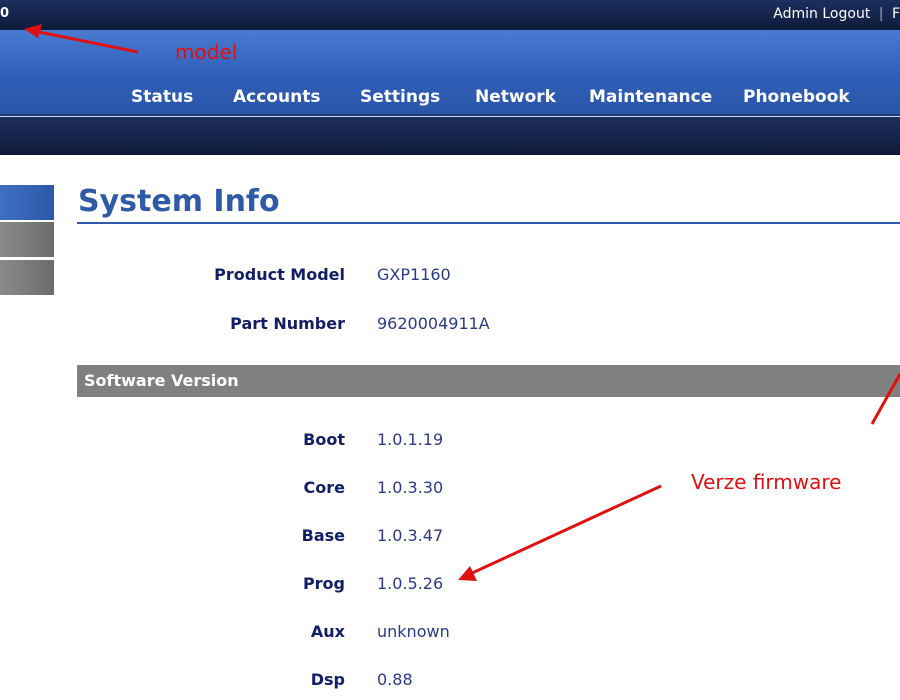 This screenshot has height=700, width=900. What do you see at coordinates (162, 97) in the screenshot?
I see `nav-item-status: Status` at bounding box center [162, 97].